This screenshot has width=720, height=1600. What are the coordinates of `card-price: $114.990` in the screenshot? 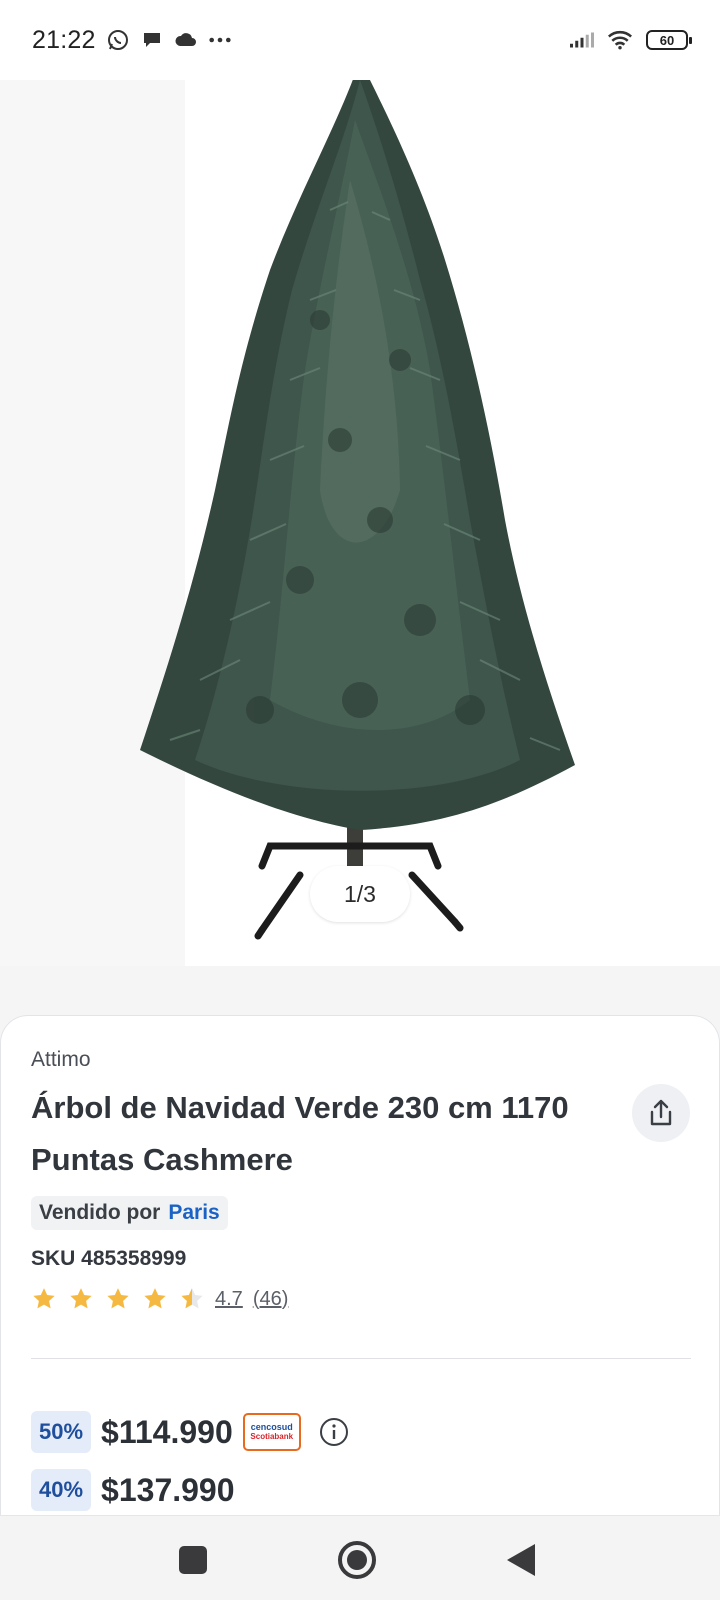 It's located at (167, 1431).